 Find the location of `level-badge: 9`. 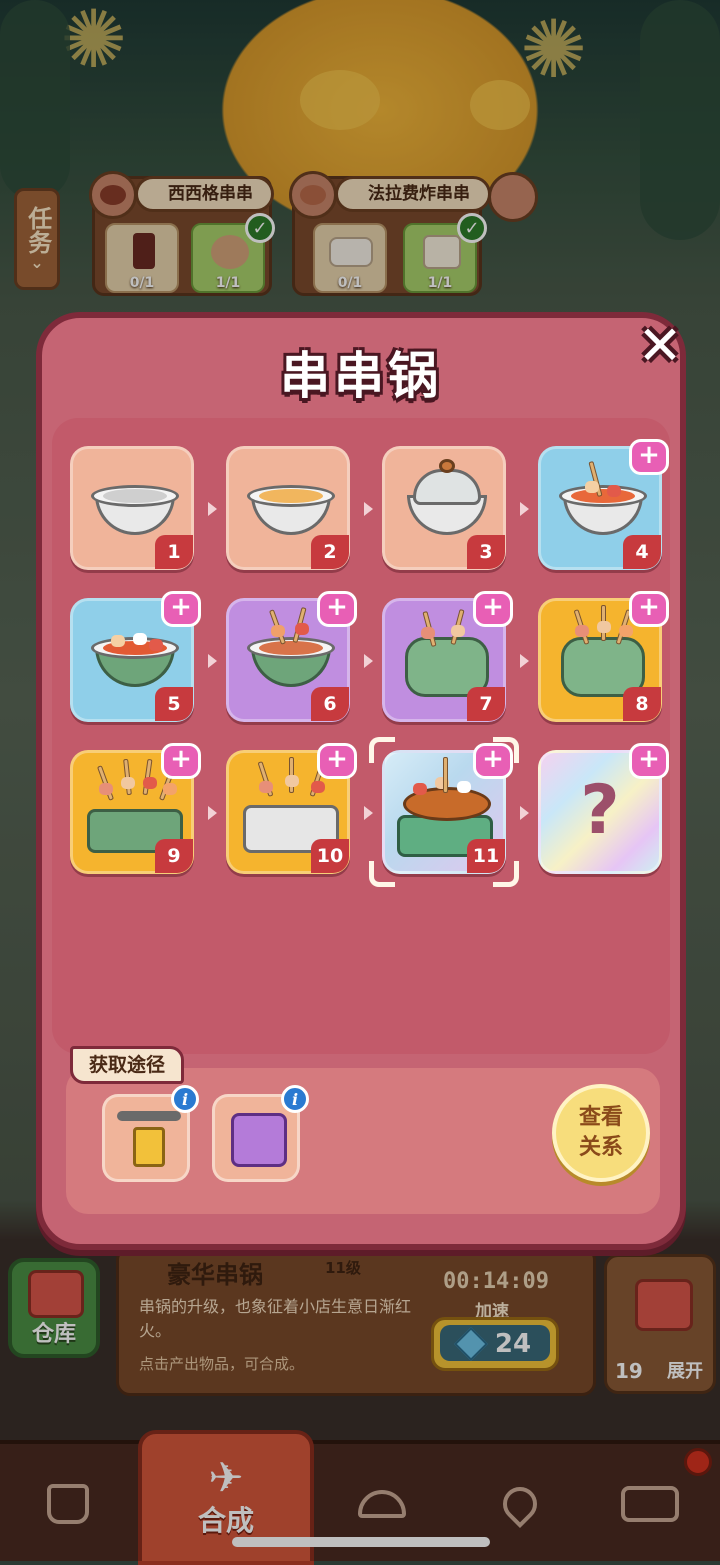

level-badge: 9 is located at coordinates (174, 856).